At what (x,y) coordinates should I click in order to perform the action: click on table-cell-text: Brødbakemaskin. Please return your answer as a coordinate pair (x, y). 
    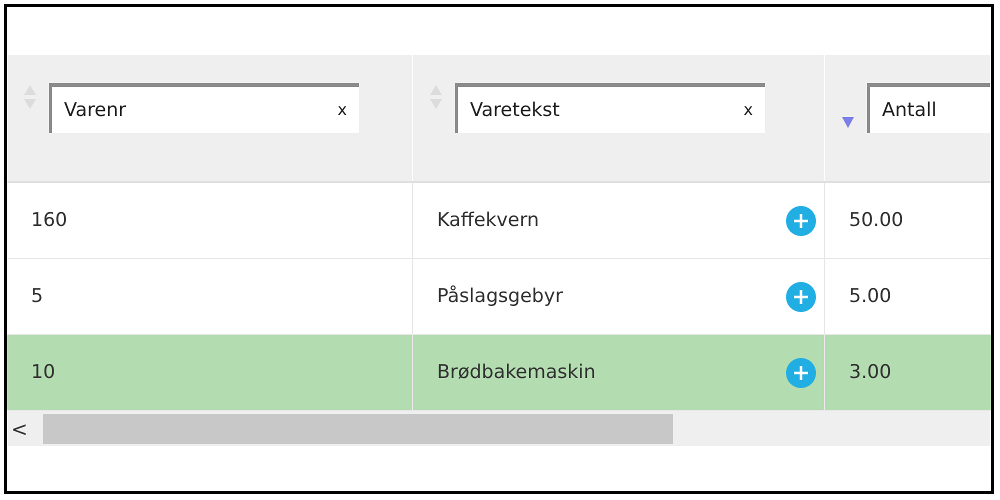
    Looking at the image, I should click on (517, 373).